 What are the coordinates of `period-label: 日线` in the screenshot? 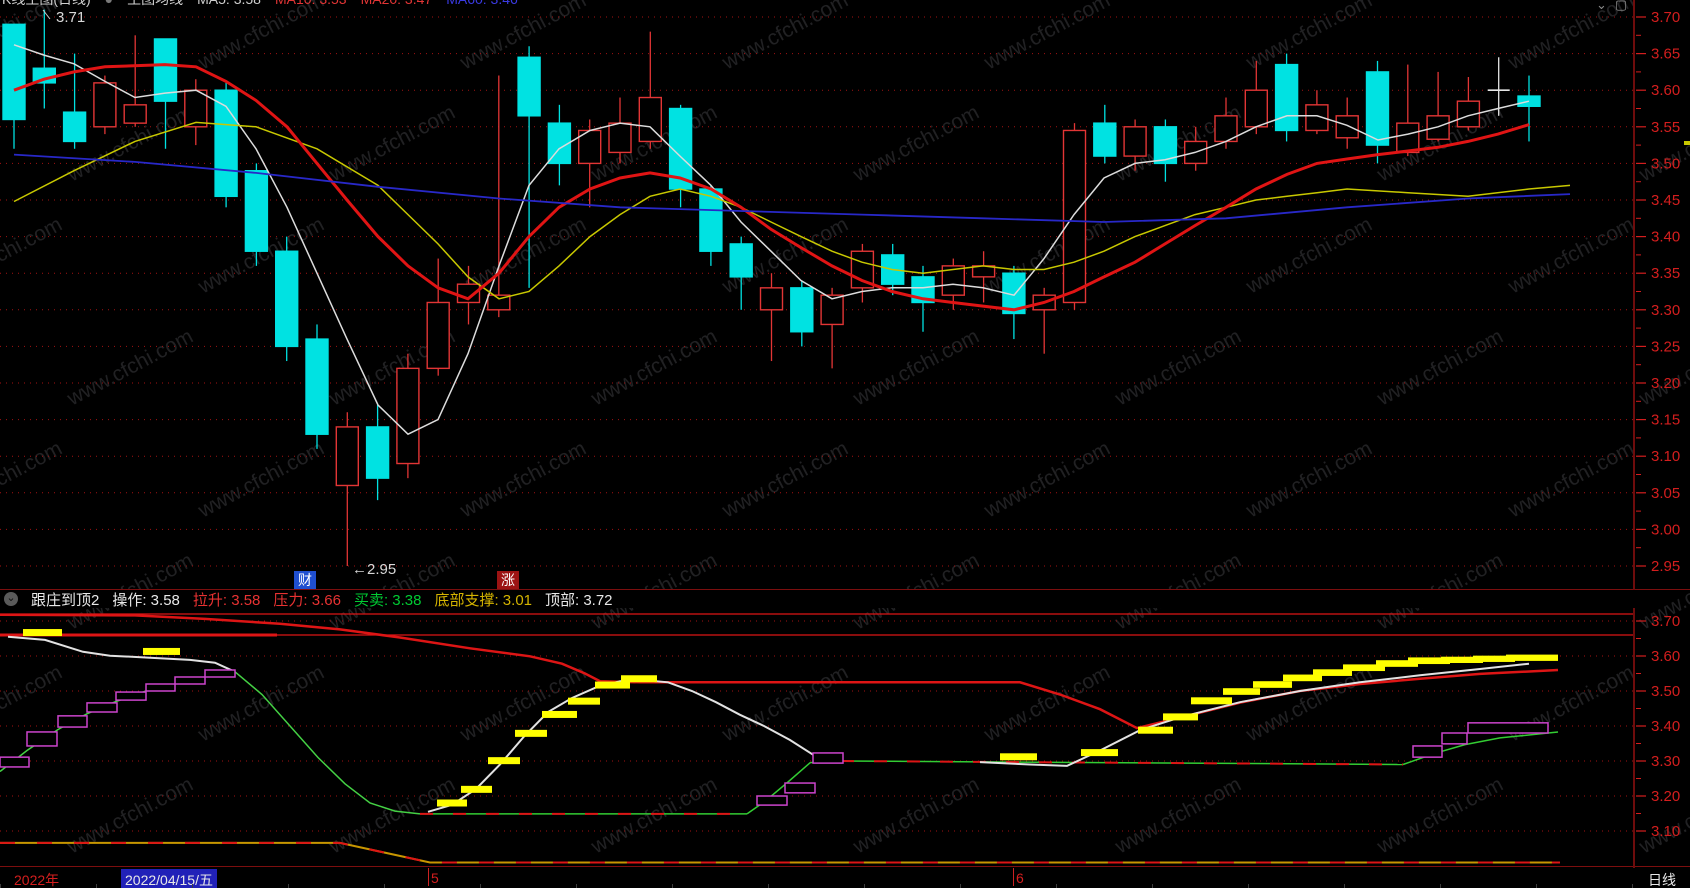 It's located at (1662, 879).